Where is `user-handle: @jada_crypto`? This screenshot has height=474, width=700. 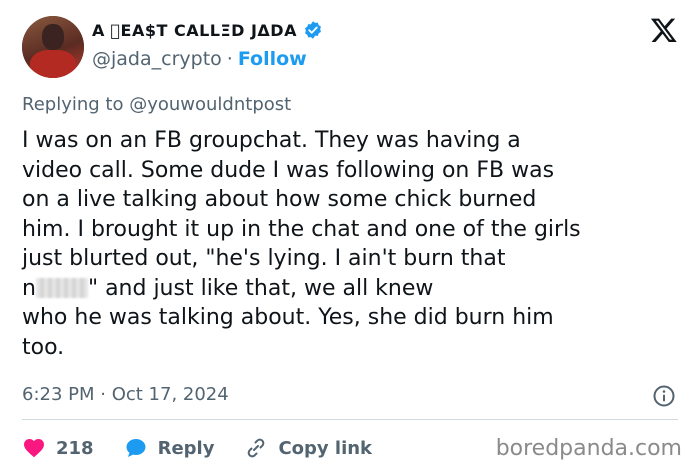
user-handle: @jada_crypto is located at coordinates (157, 59).